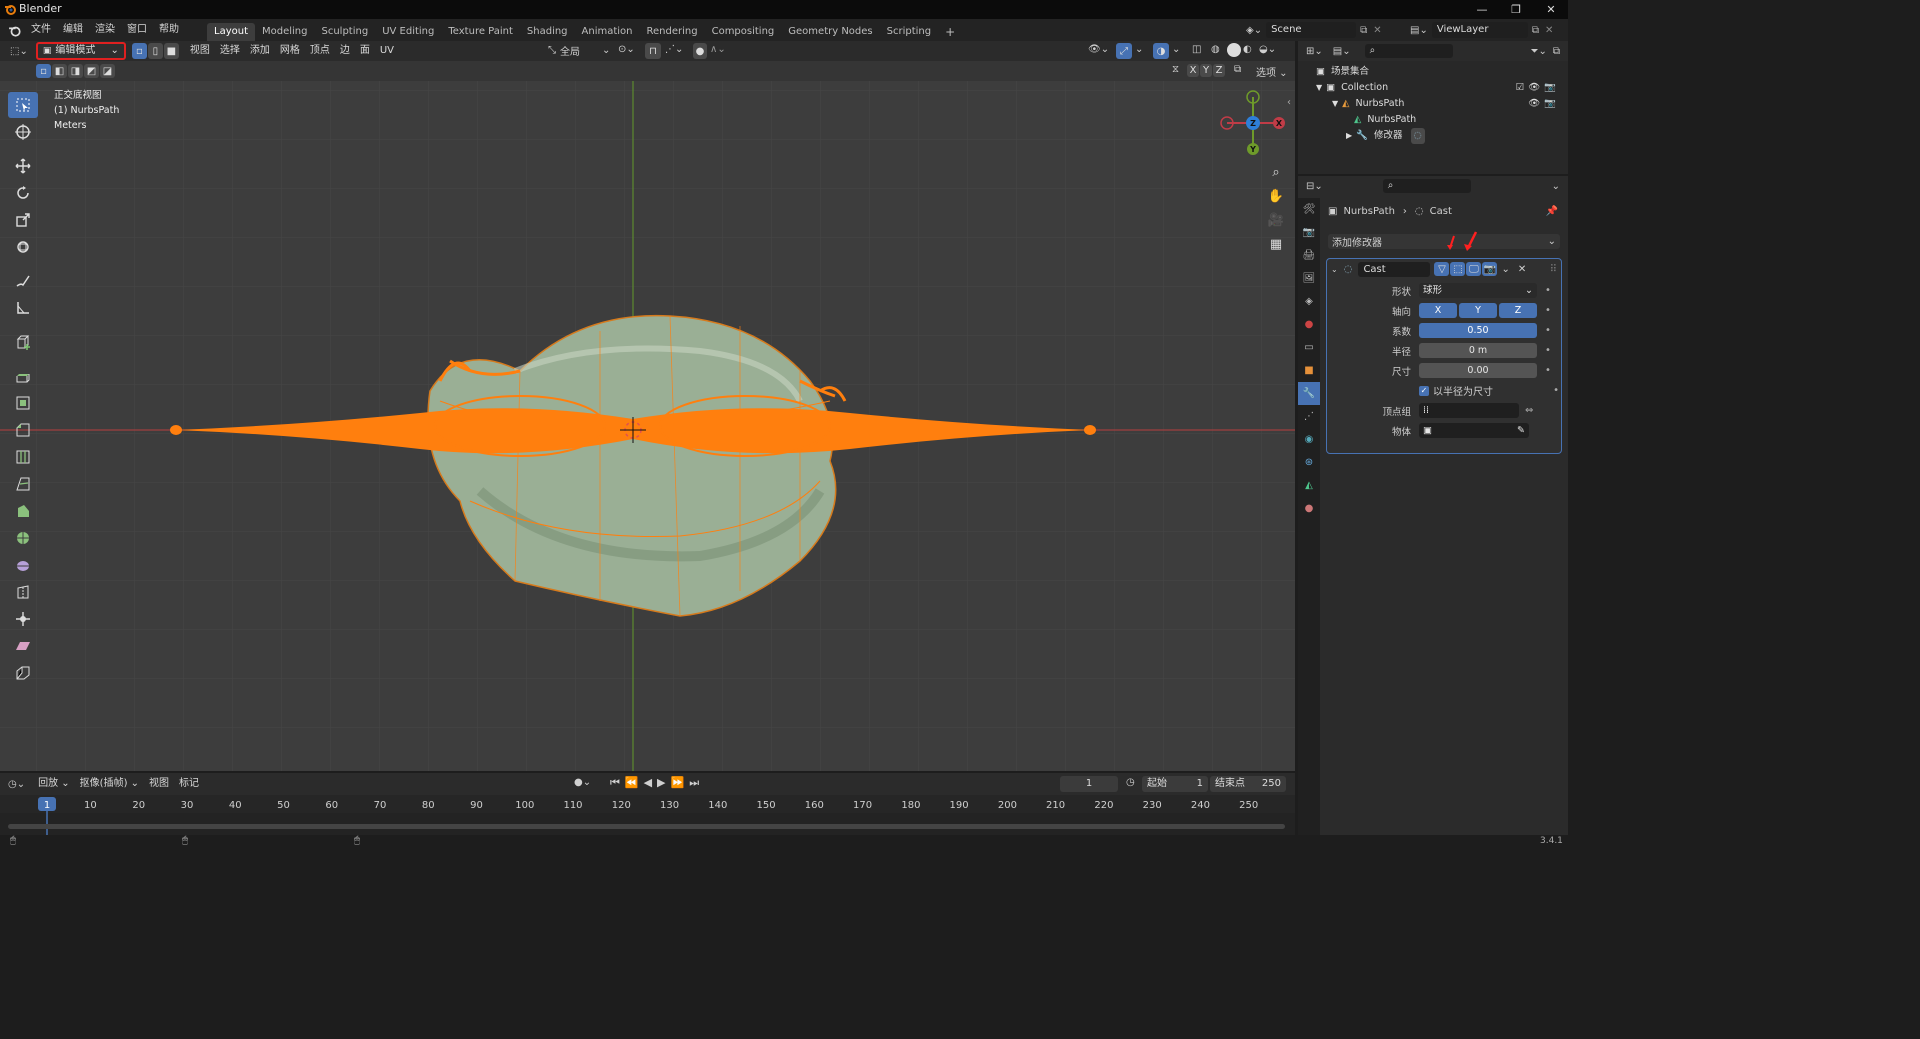 This screenshot has height=1039, width=1920. I want to click on tab-modifier-icon: 🔧, so click(1309, 393).